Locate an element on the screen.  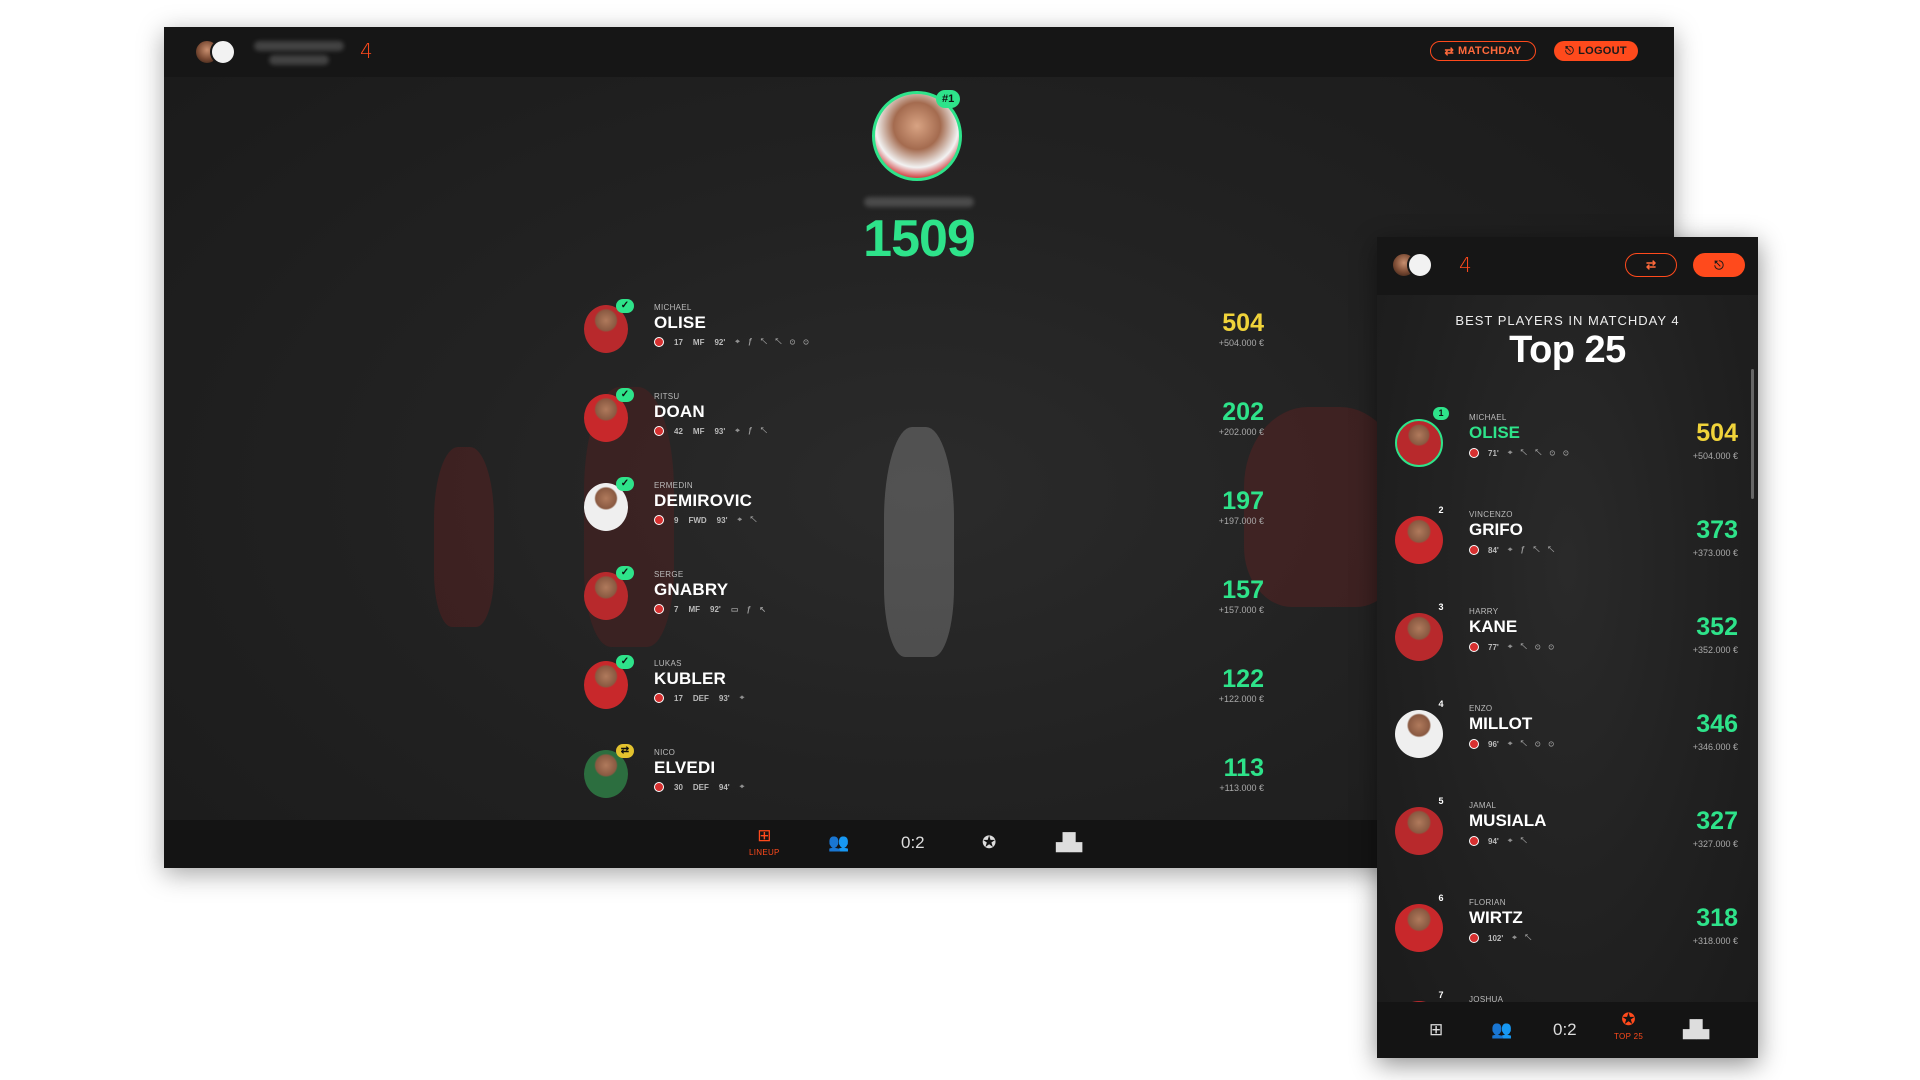
event-icons: ⌖ ƒ ↖ ↖ is located at coordinates (1532, 549).